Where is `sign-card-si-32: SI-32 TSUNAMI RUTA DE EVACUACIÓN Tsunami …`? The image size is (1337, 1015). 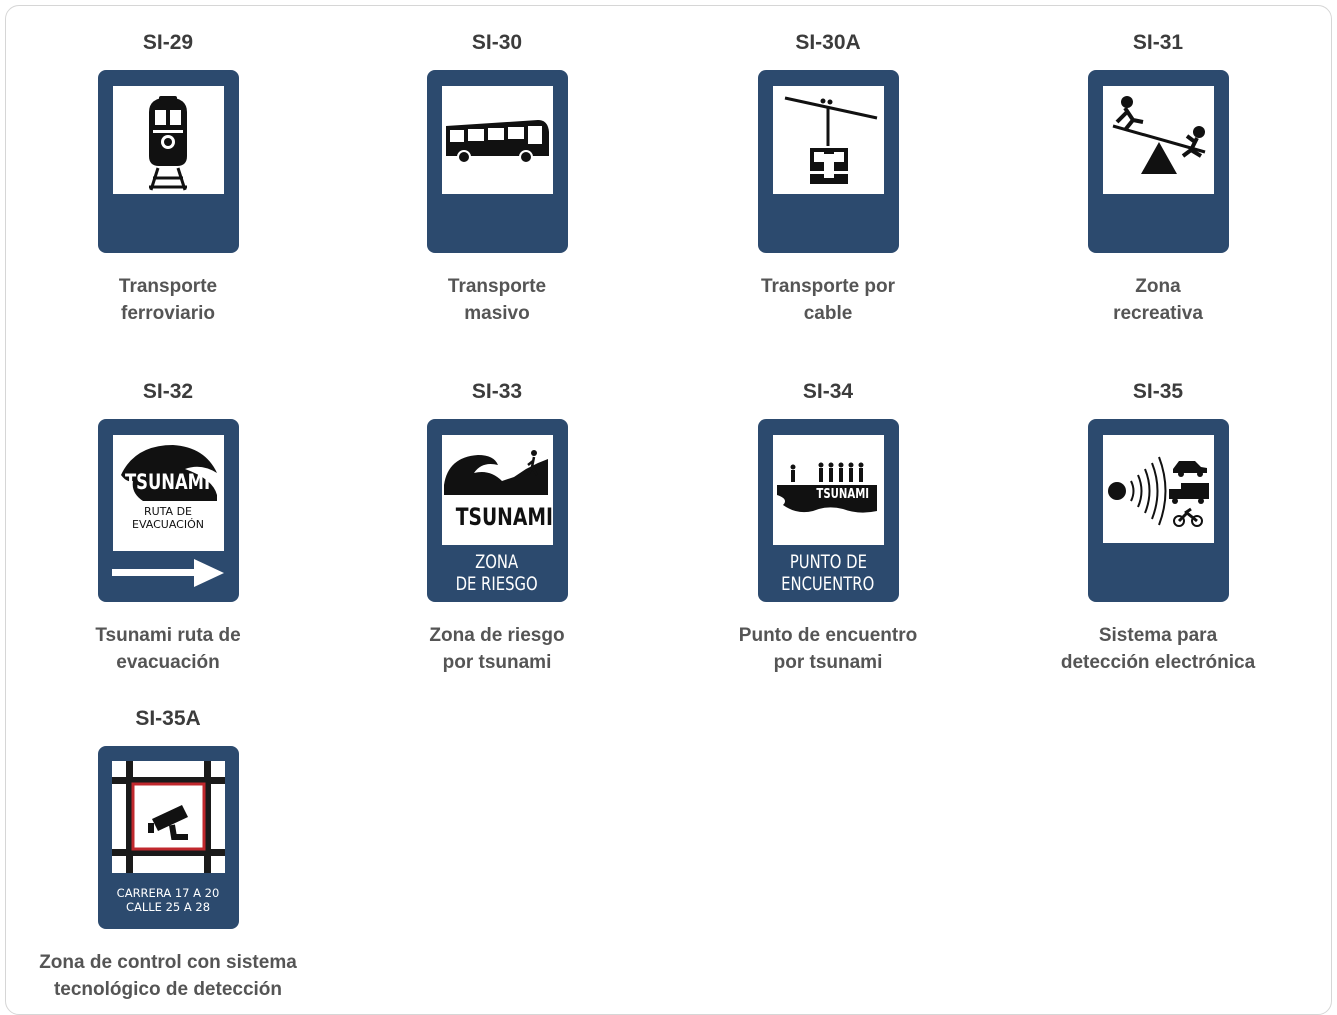 sign-card-si-32: SI-32 TSUNAMI RUTA DE EVACUACIÓN Tsunami … is located at coordinates (168, 512).